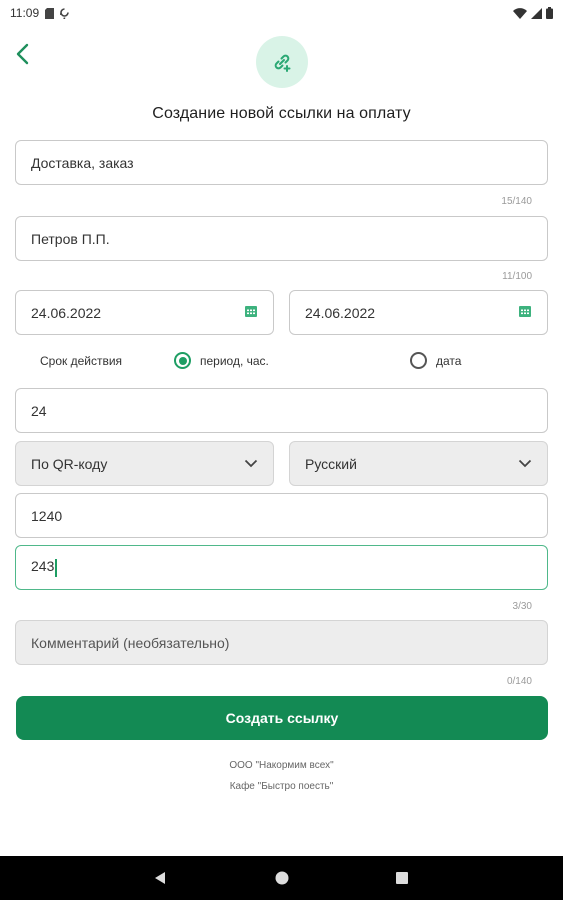 The width and height of the screenshot is (563, 900). Describe the element at coordinates (516, 201) in the screenshot. I see `purpose-counter: 15/140` at that location.